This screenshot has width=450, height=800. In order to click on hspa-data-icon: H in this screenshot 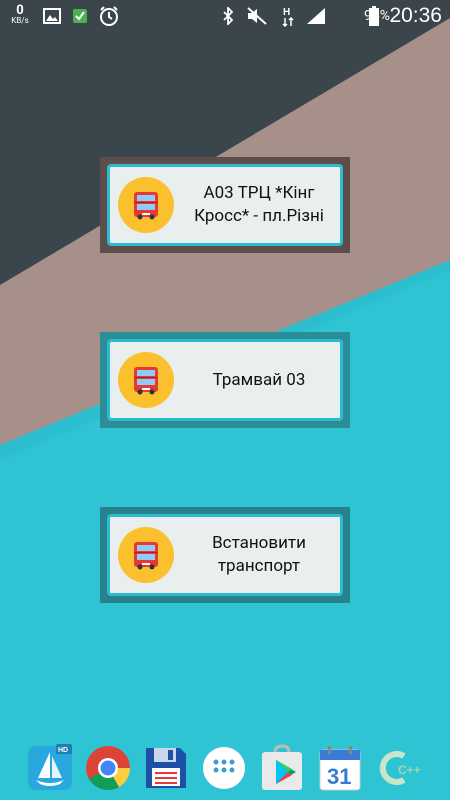, I will do `click(288, 16)`.